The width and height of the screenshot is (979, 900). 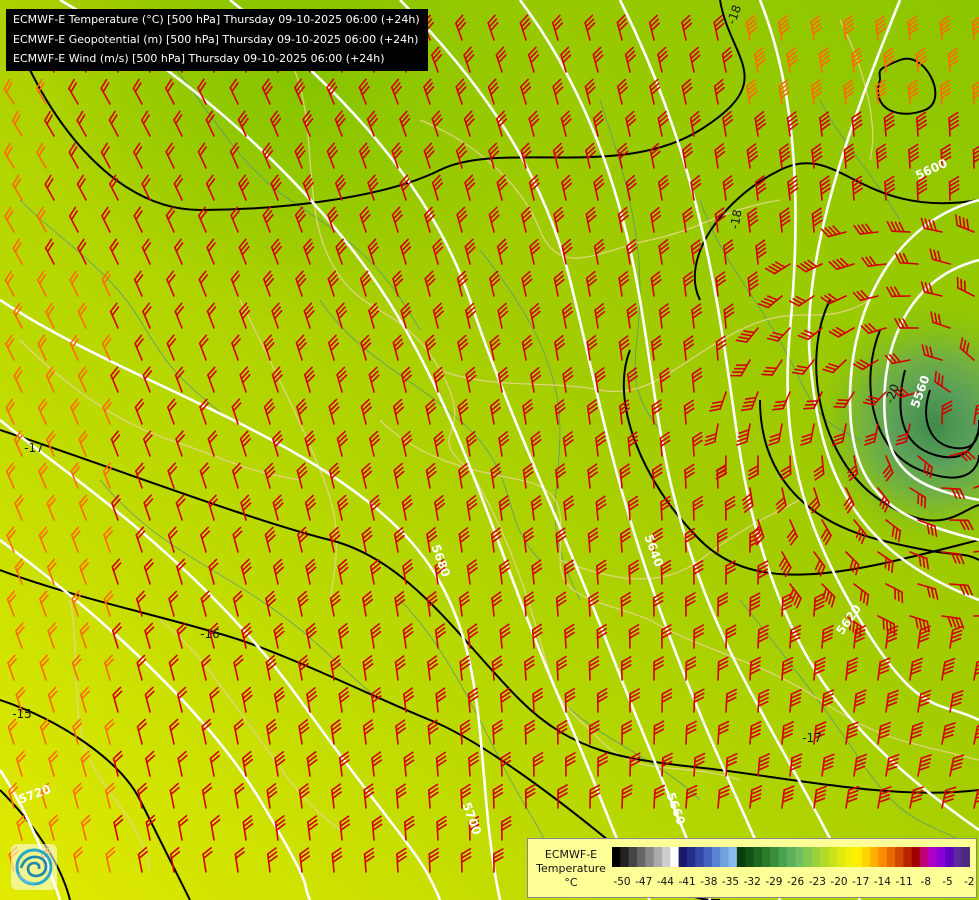 I want to click on legend-tick: -17, so click(x=861, y=882).